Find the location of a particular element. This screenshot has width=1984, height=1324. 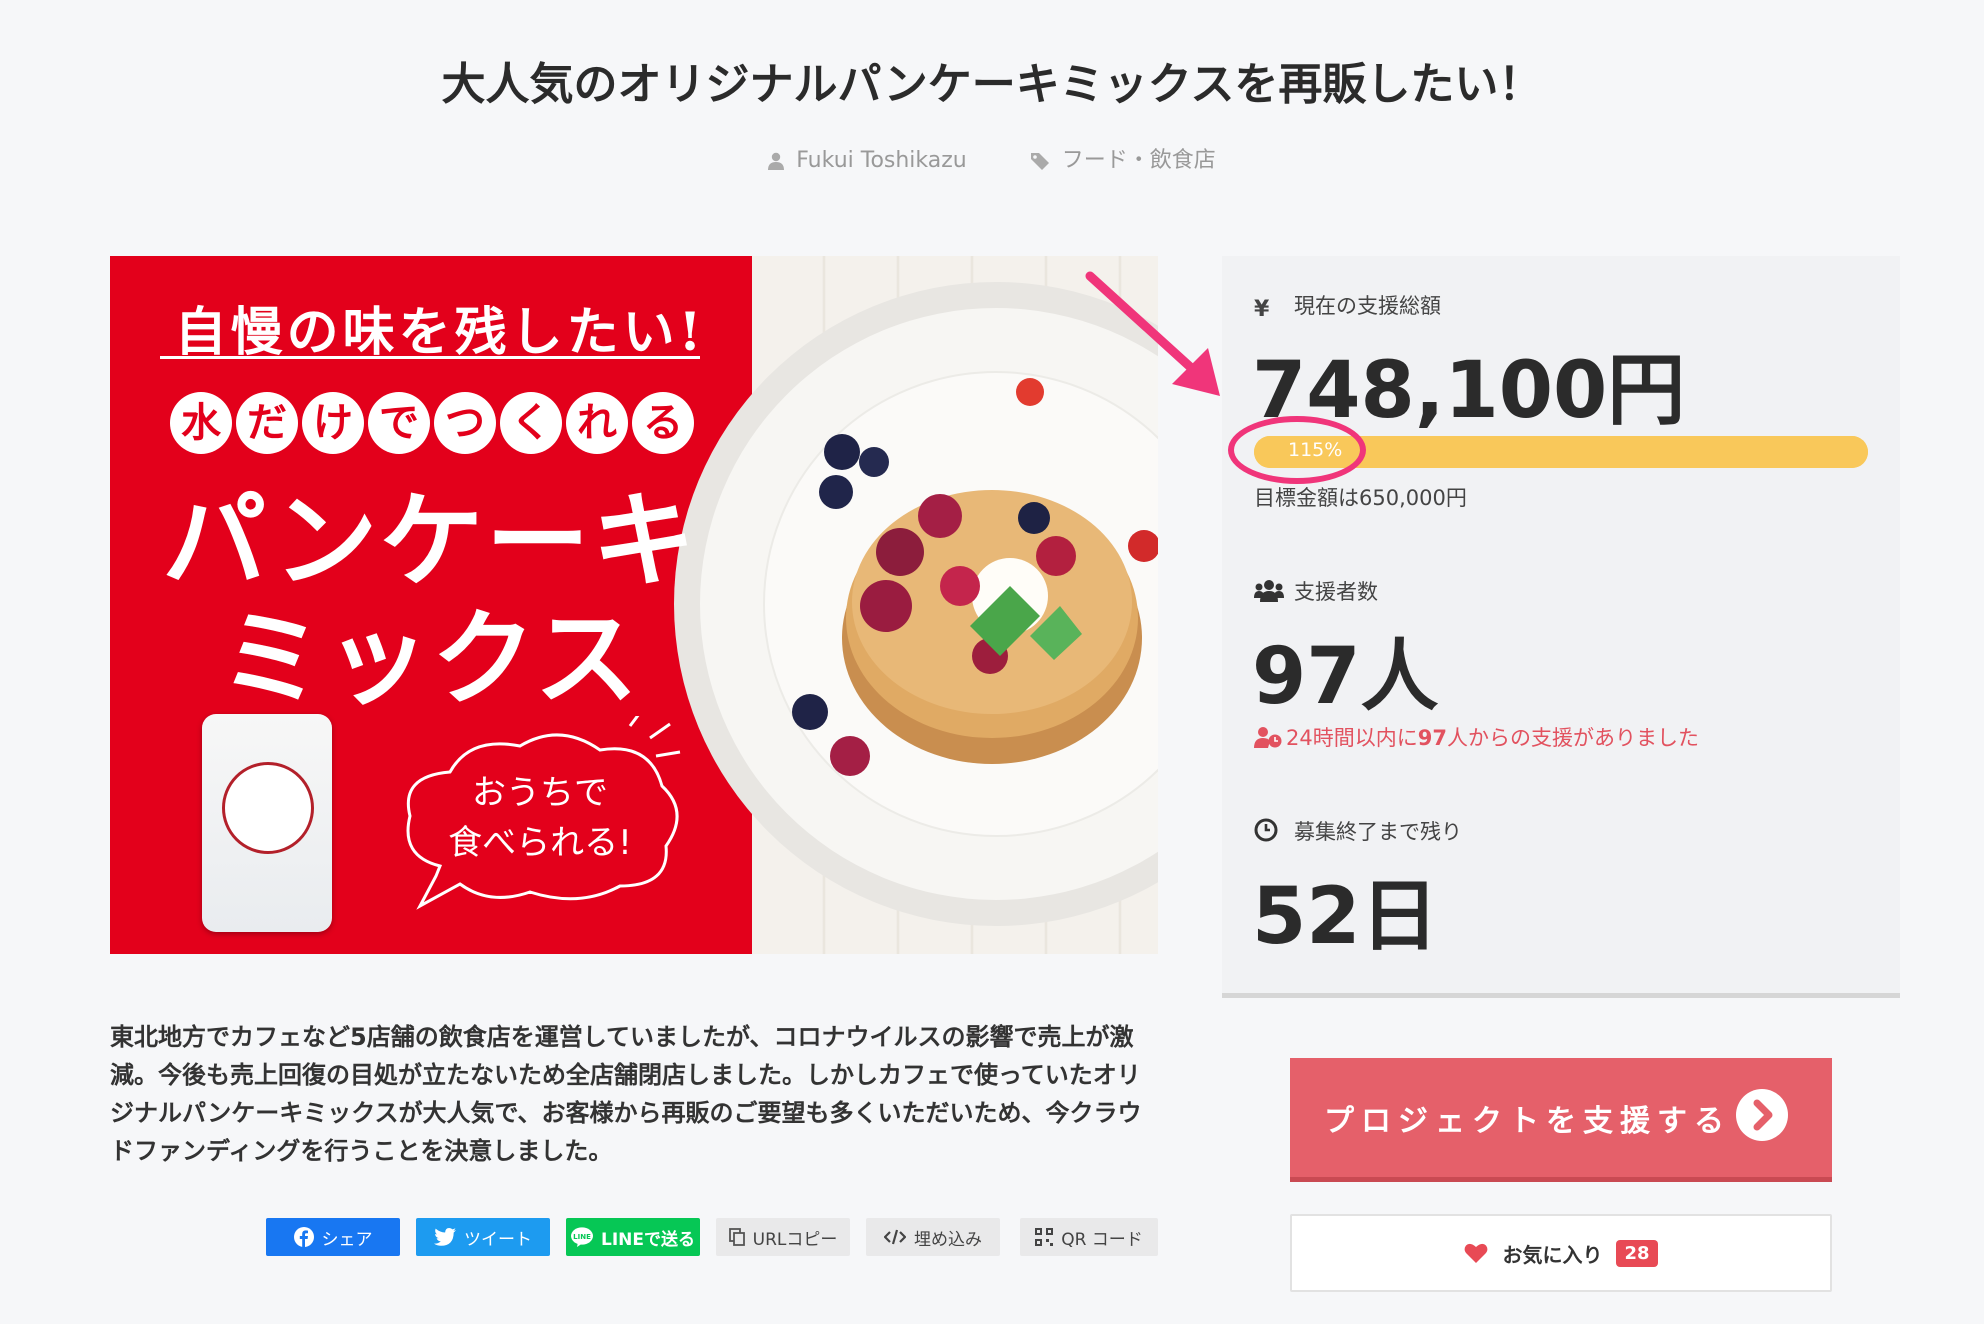

twitter-share-button: ツイート is located at coordinates (483, 1237).